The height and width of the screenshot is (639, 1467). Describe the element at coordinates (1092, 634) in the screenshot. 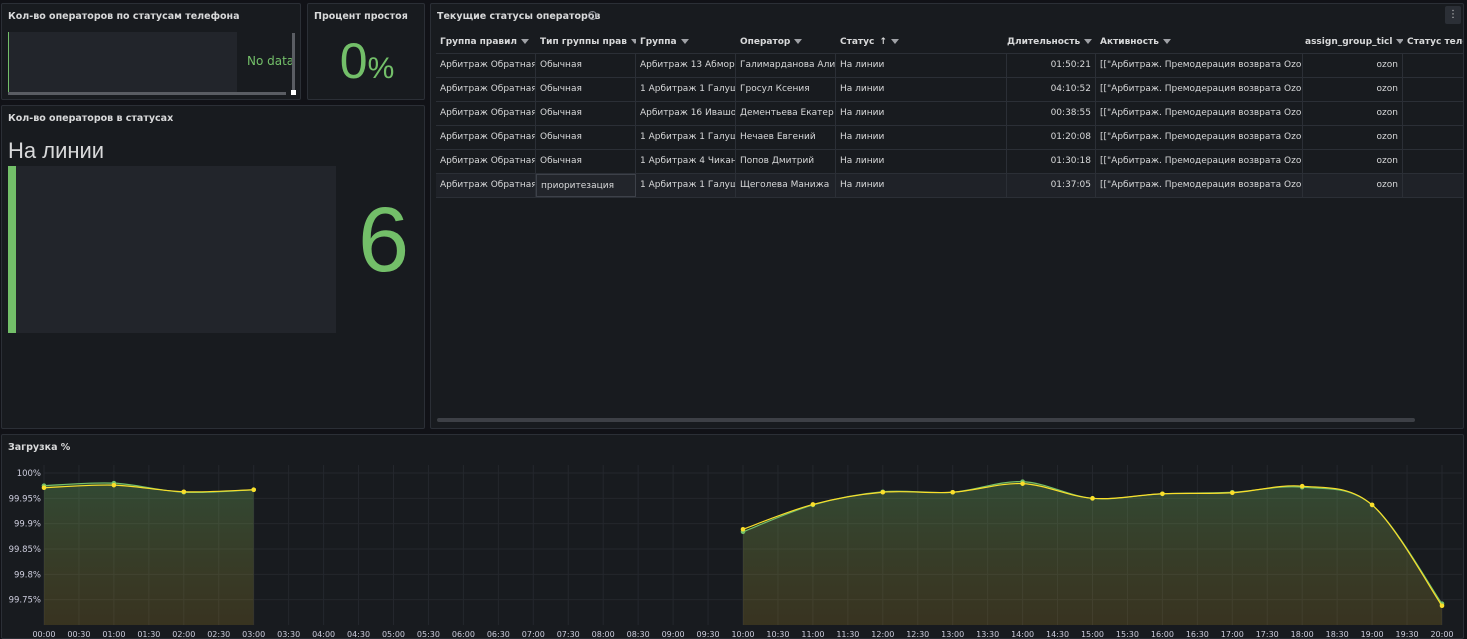

I see `x-tick-label: 15:00` at that location.